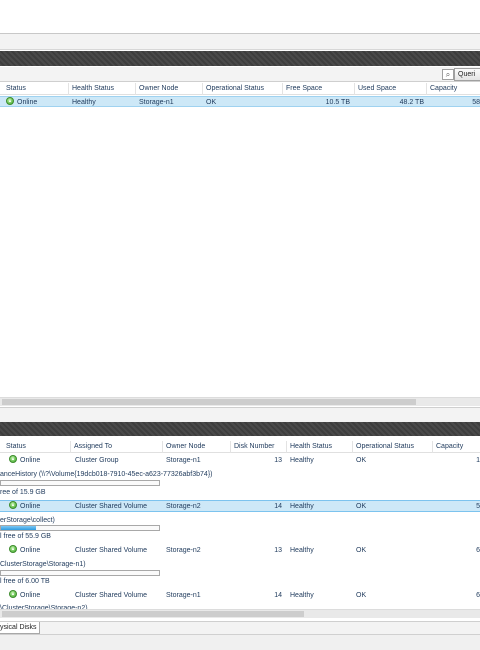 The height and width of the screenshot is (650, 480). What do you see at coordinates (258, 447) in the screenshot?
I see `col-disk-number: Disk Number` at bounding box center [258, 447].